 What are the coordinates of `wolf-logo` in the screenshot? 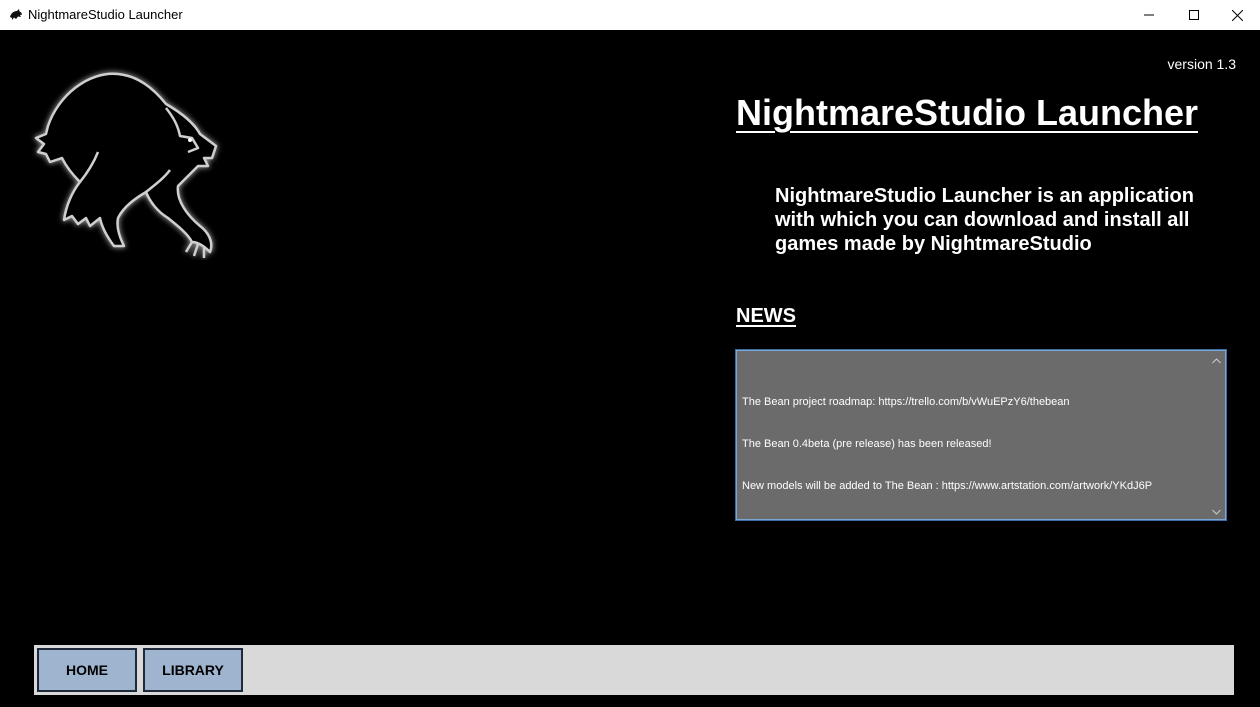 It's located at (128, 163).